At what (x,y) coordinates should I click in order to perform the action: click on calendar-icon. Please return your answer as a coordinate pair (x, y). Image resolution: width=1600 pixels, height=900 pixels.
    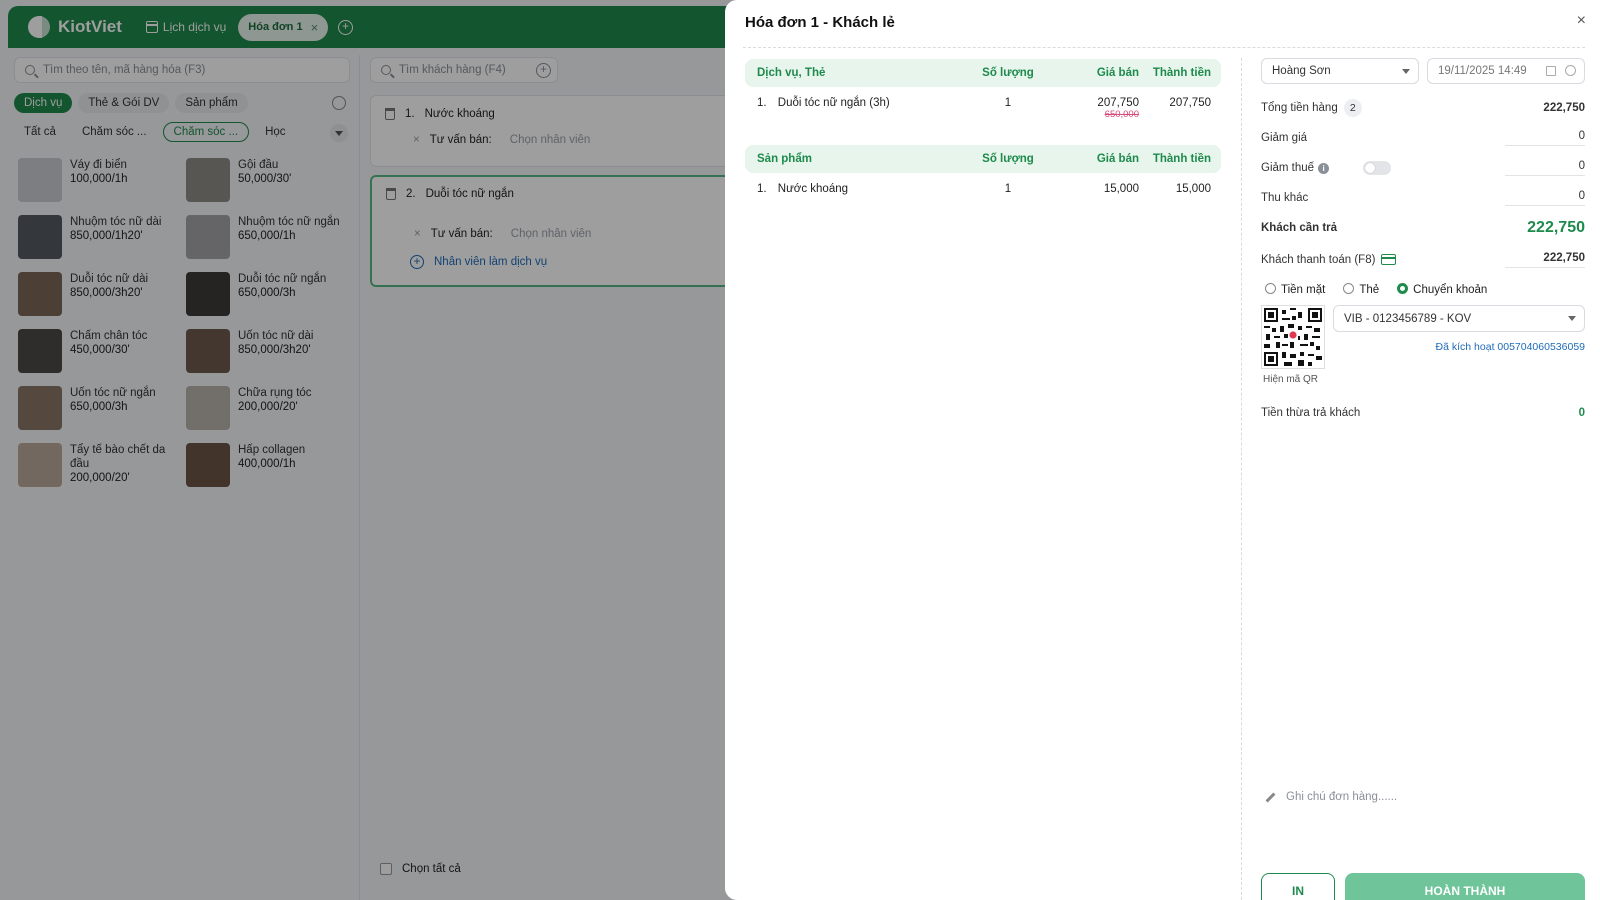
    Looking at the image, I should click on (1551, 71).